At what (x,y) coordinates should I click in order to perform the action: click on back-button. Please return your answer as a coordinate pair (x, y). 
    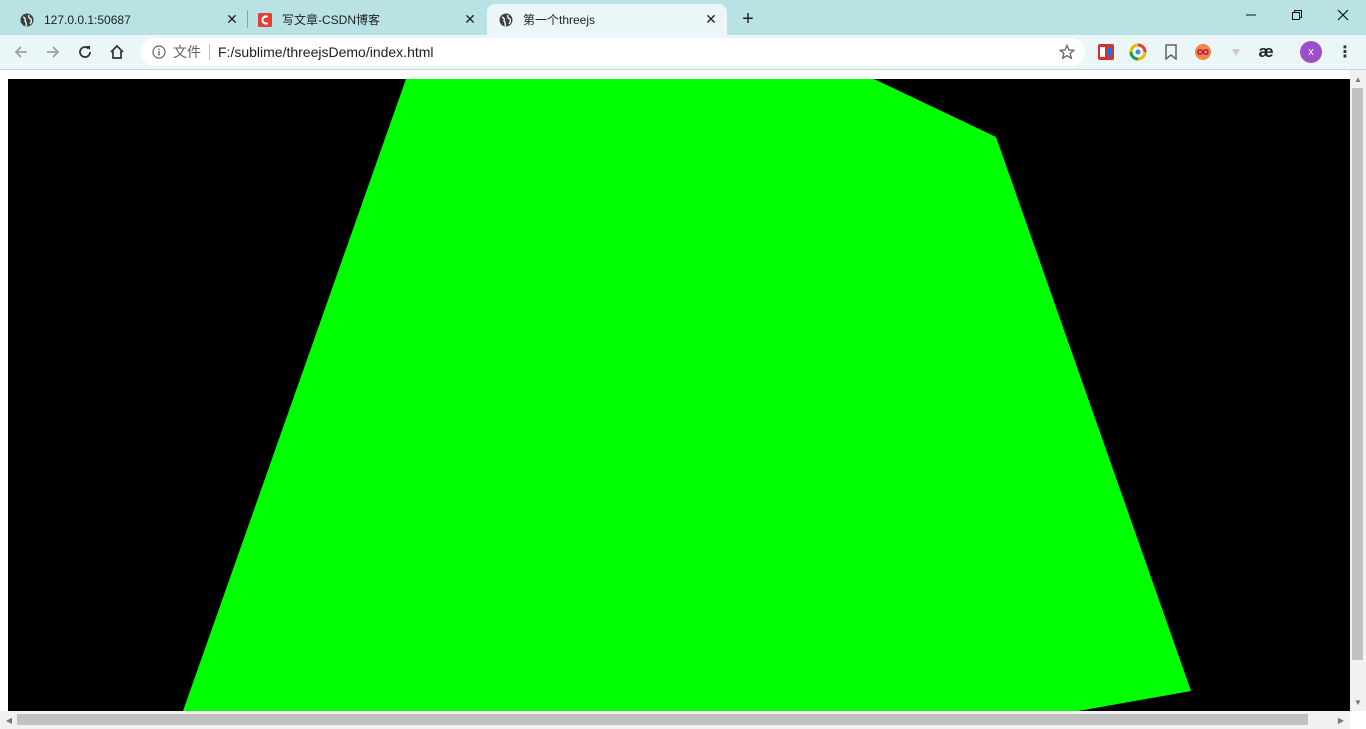
    Looking at the image, I should click on (21, 52).